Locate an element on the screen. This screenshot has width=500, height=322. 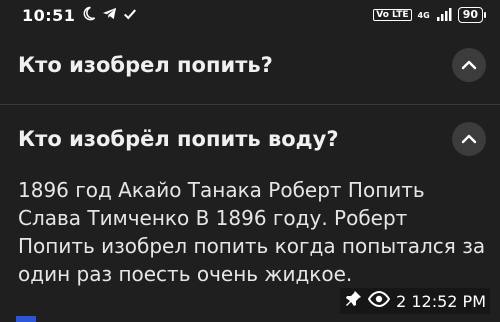
volte-badge: Vo LTE is located at coordinates (392, 15).